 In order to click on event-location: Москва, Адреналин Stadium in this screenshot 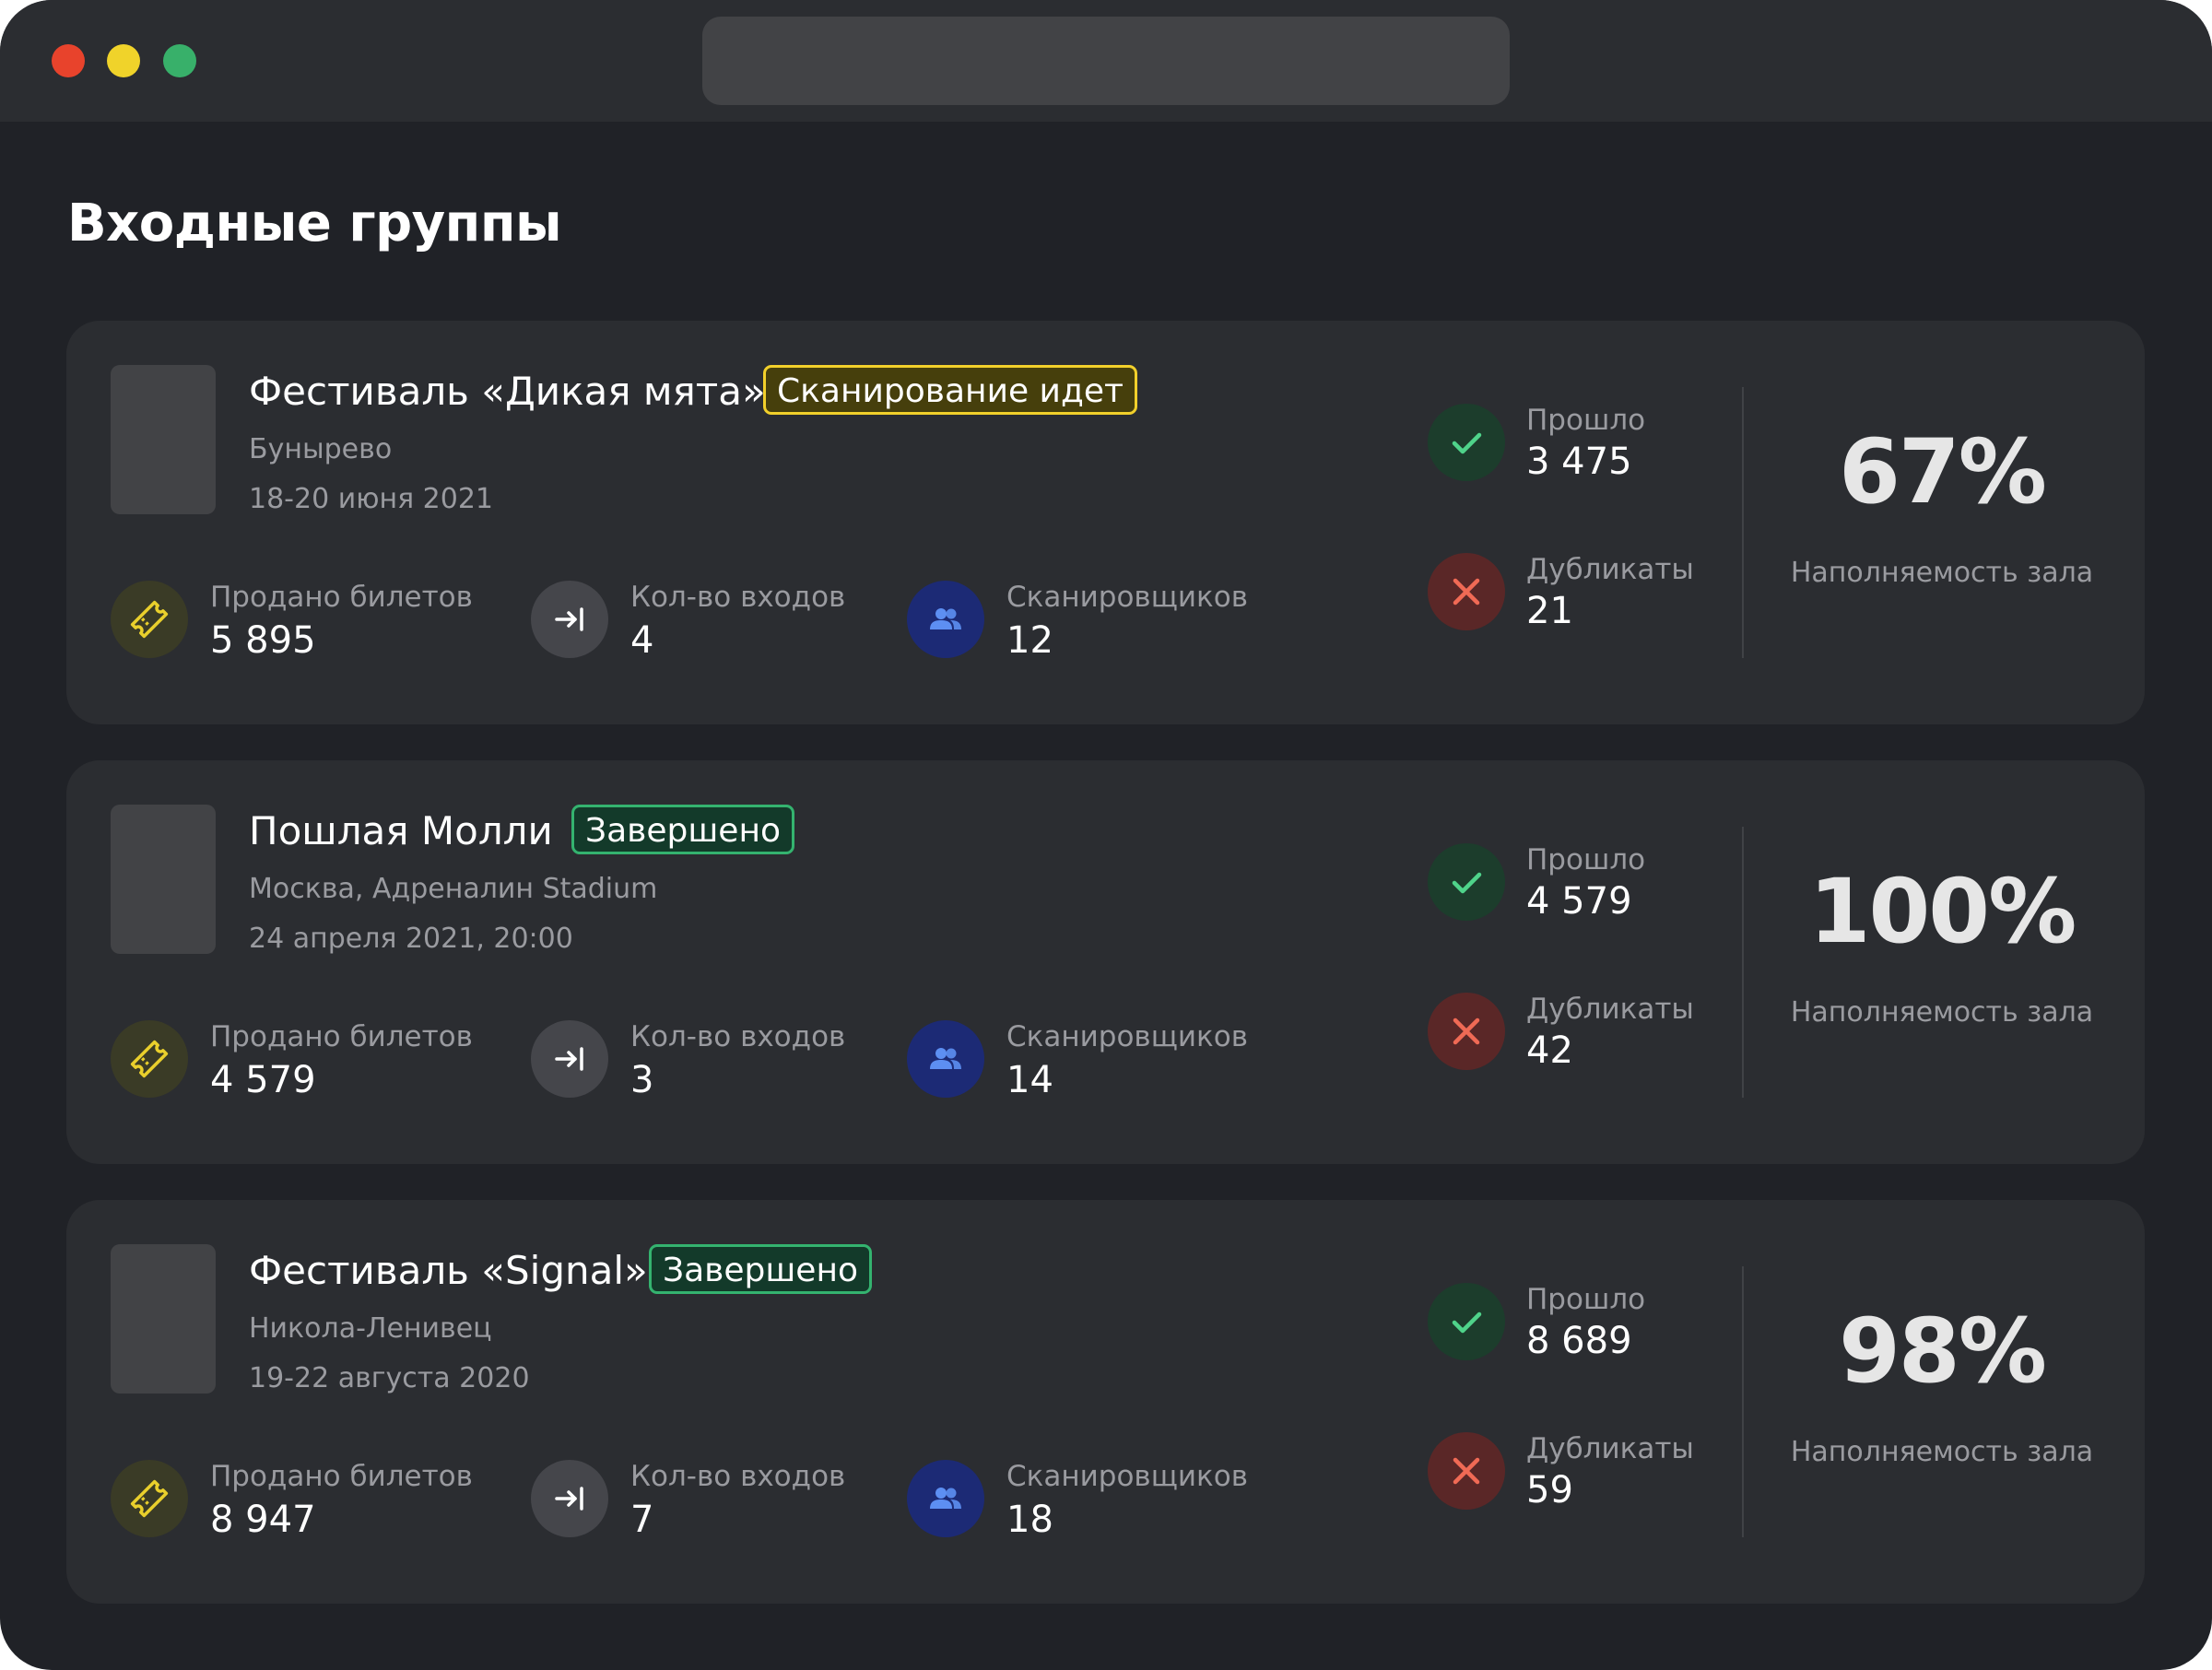, I will do `click(453, 889)`.